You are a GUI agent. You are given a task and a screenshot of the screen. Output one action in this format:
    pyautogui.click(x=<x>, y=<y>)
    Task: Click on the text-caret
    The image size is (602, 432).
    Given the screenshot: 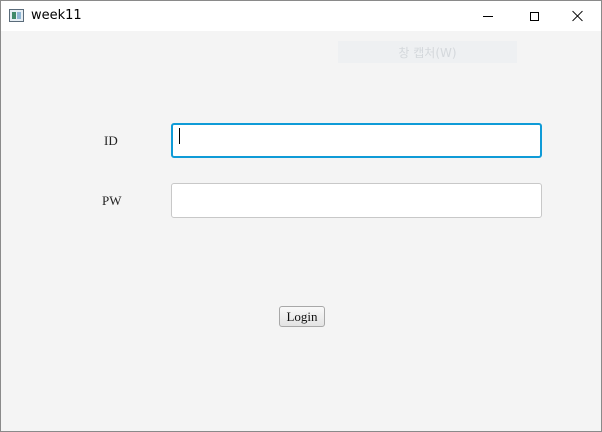 What is the action you would take?
    pyautogui.click(x=179, y=136)
    